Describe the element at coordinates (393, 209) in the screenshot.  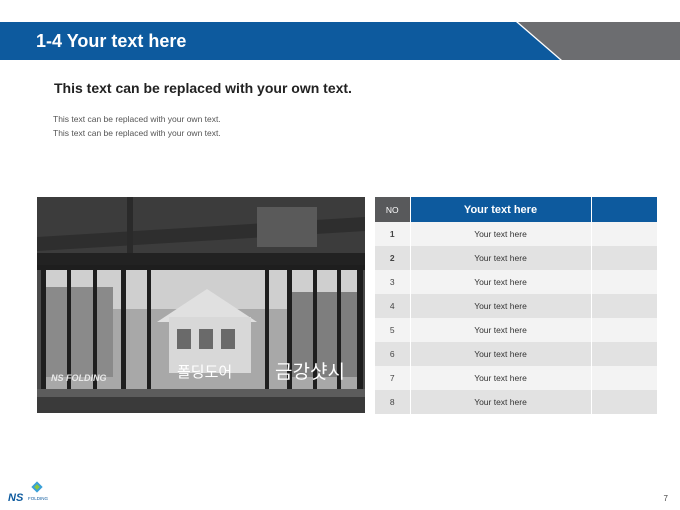
I see `column-header-no: NO` at that location.